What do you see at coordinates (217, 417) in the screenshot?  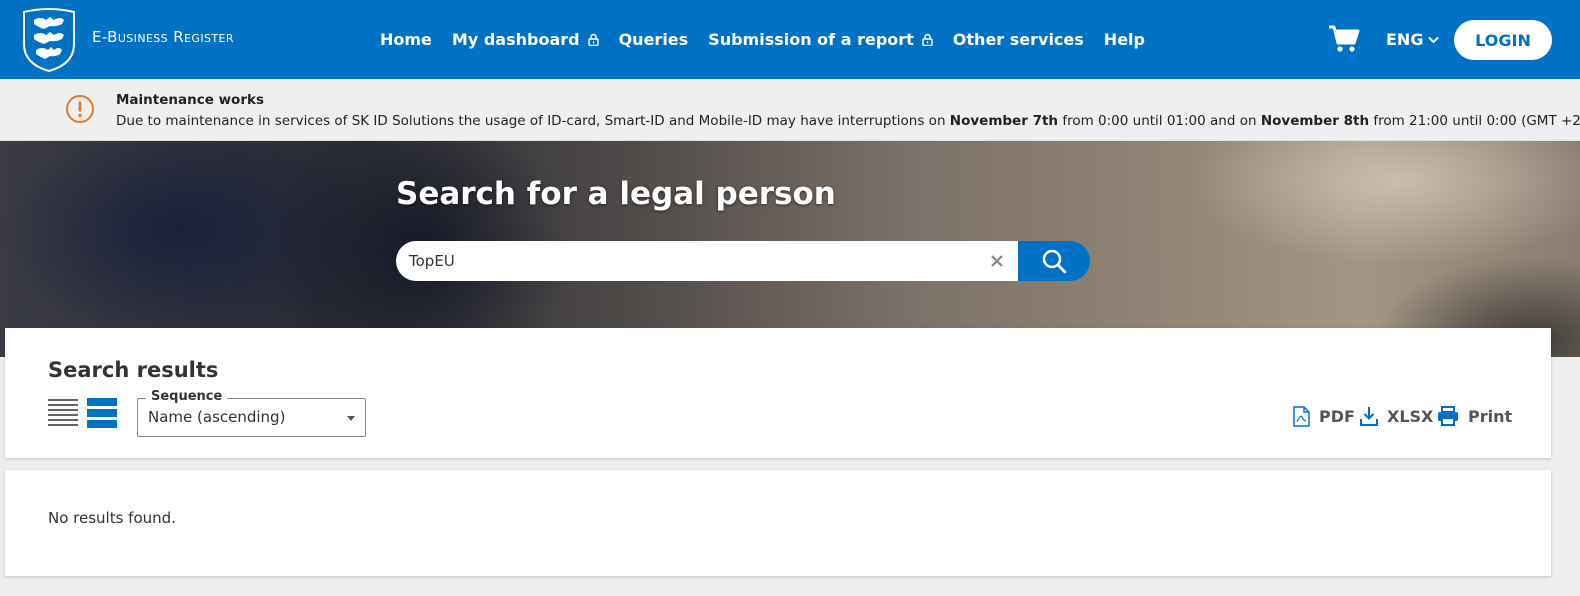 I see `sequence-value: Name (ascending)` at bounding box center [217, 417].